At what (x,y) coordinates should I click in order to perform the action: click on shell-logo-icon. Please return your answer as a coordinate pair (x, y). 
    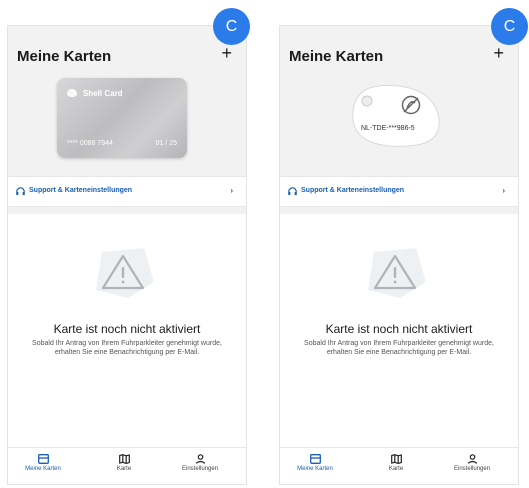
    Looking at the image, I should click on (72, 93).